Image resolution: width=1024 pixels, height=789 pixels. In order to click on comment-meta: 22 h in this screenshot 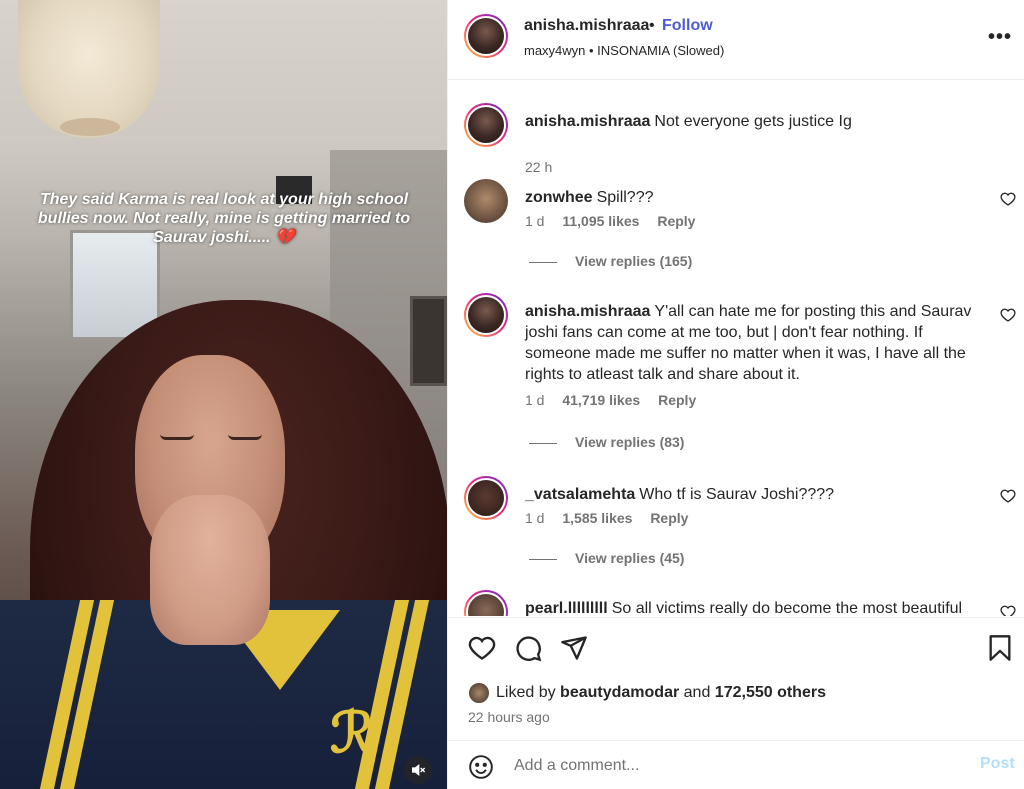, I will do `click(545, 167)`.